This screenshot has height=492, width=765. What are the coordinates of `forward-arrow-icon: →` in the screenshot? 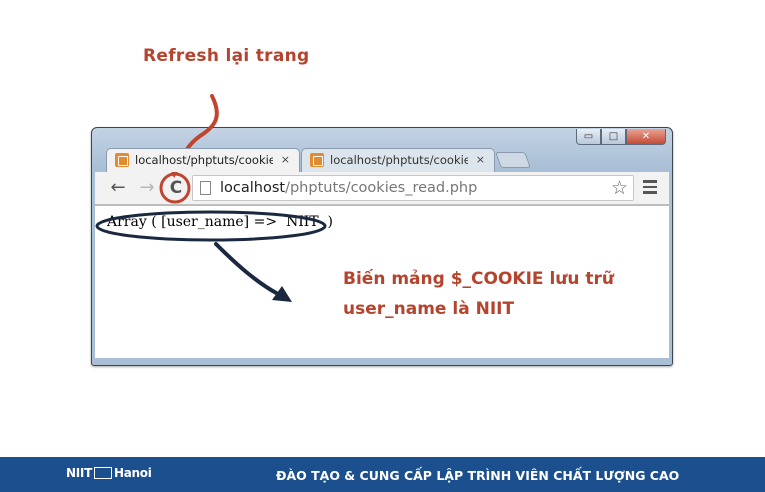 It's located at (147, 188).